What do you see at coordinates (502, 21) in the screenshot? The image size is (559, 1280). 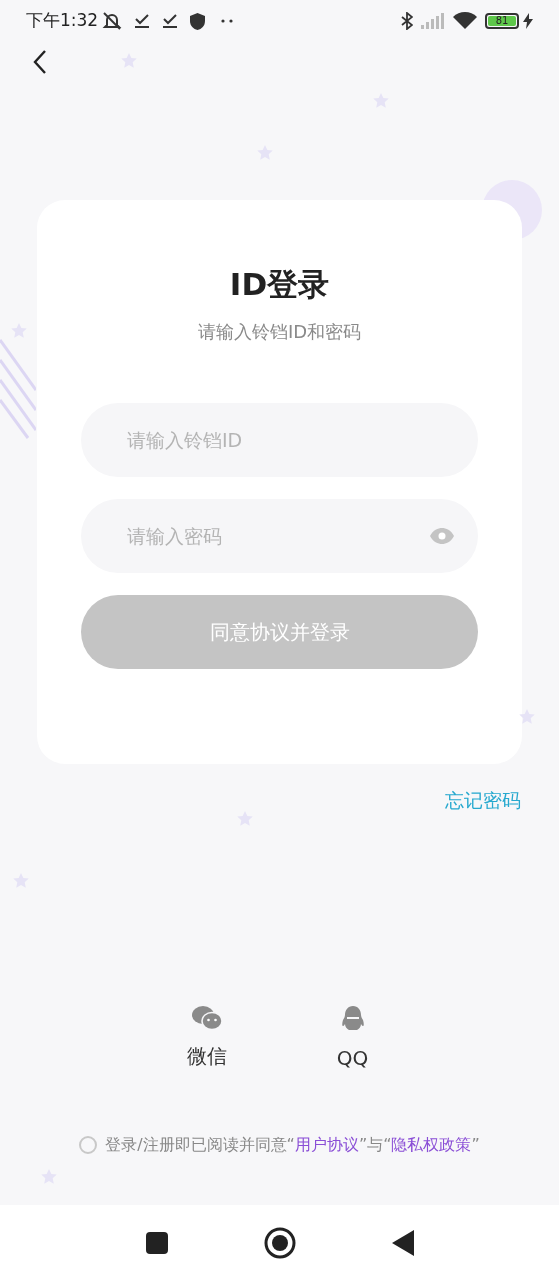 I see `battery-level: 81` at bounding box center [502, 21].